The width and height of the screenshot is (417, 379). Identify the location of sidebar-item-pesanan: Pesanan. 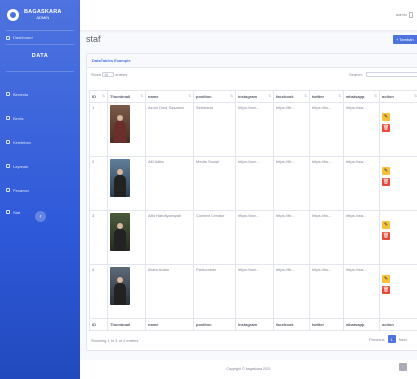
(40, 190).